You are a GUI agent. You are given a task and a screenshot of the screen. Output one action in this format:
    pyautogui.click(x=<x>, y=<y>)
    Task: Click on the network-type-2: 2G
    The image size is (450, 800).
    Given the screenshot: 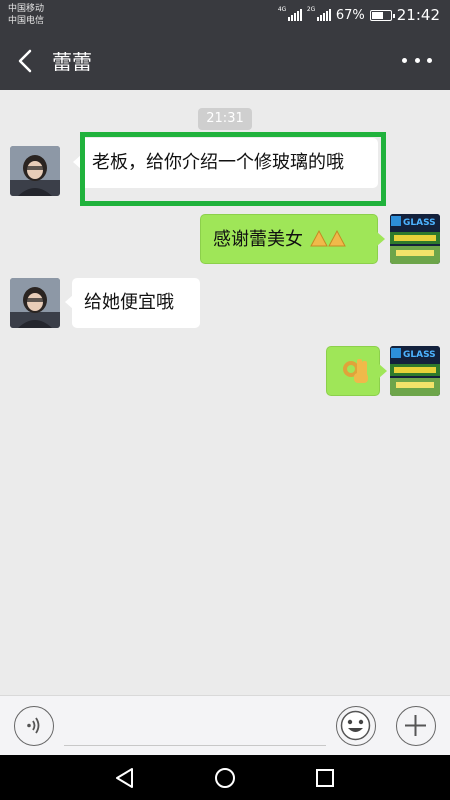 What is the action you would take?
    pyautogui.click(x=311, y=9)
    